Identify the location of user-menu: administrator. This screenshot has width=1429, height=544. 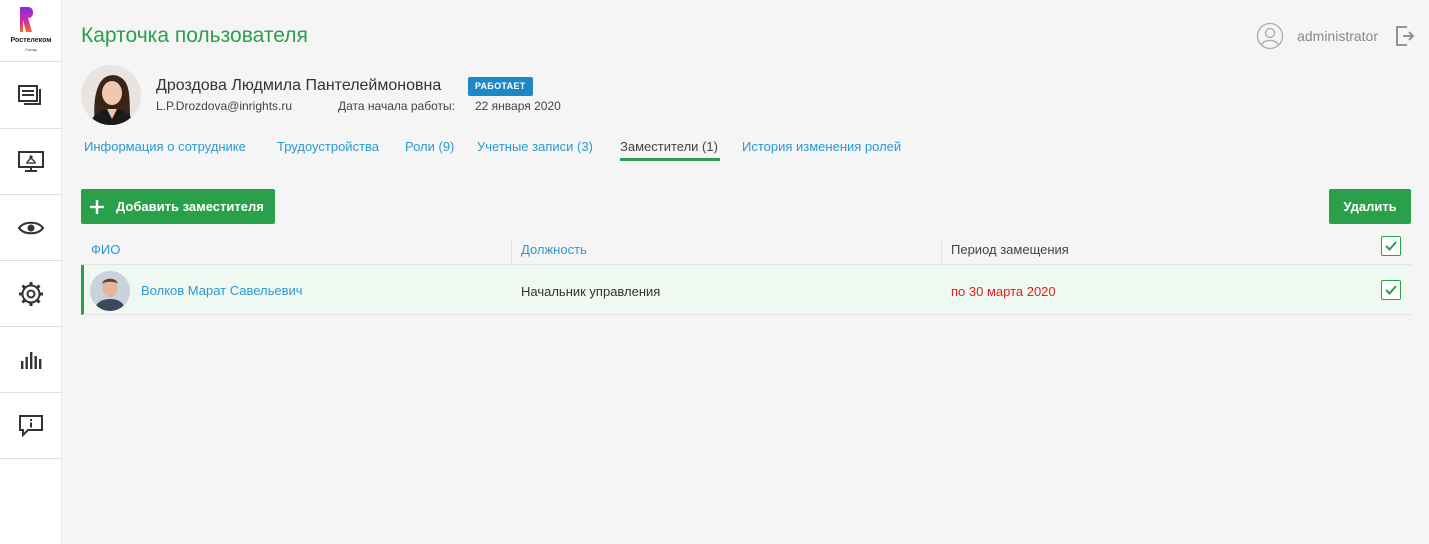
(1335, 36).